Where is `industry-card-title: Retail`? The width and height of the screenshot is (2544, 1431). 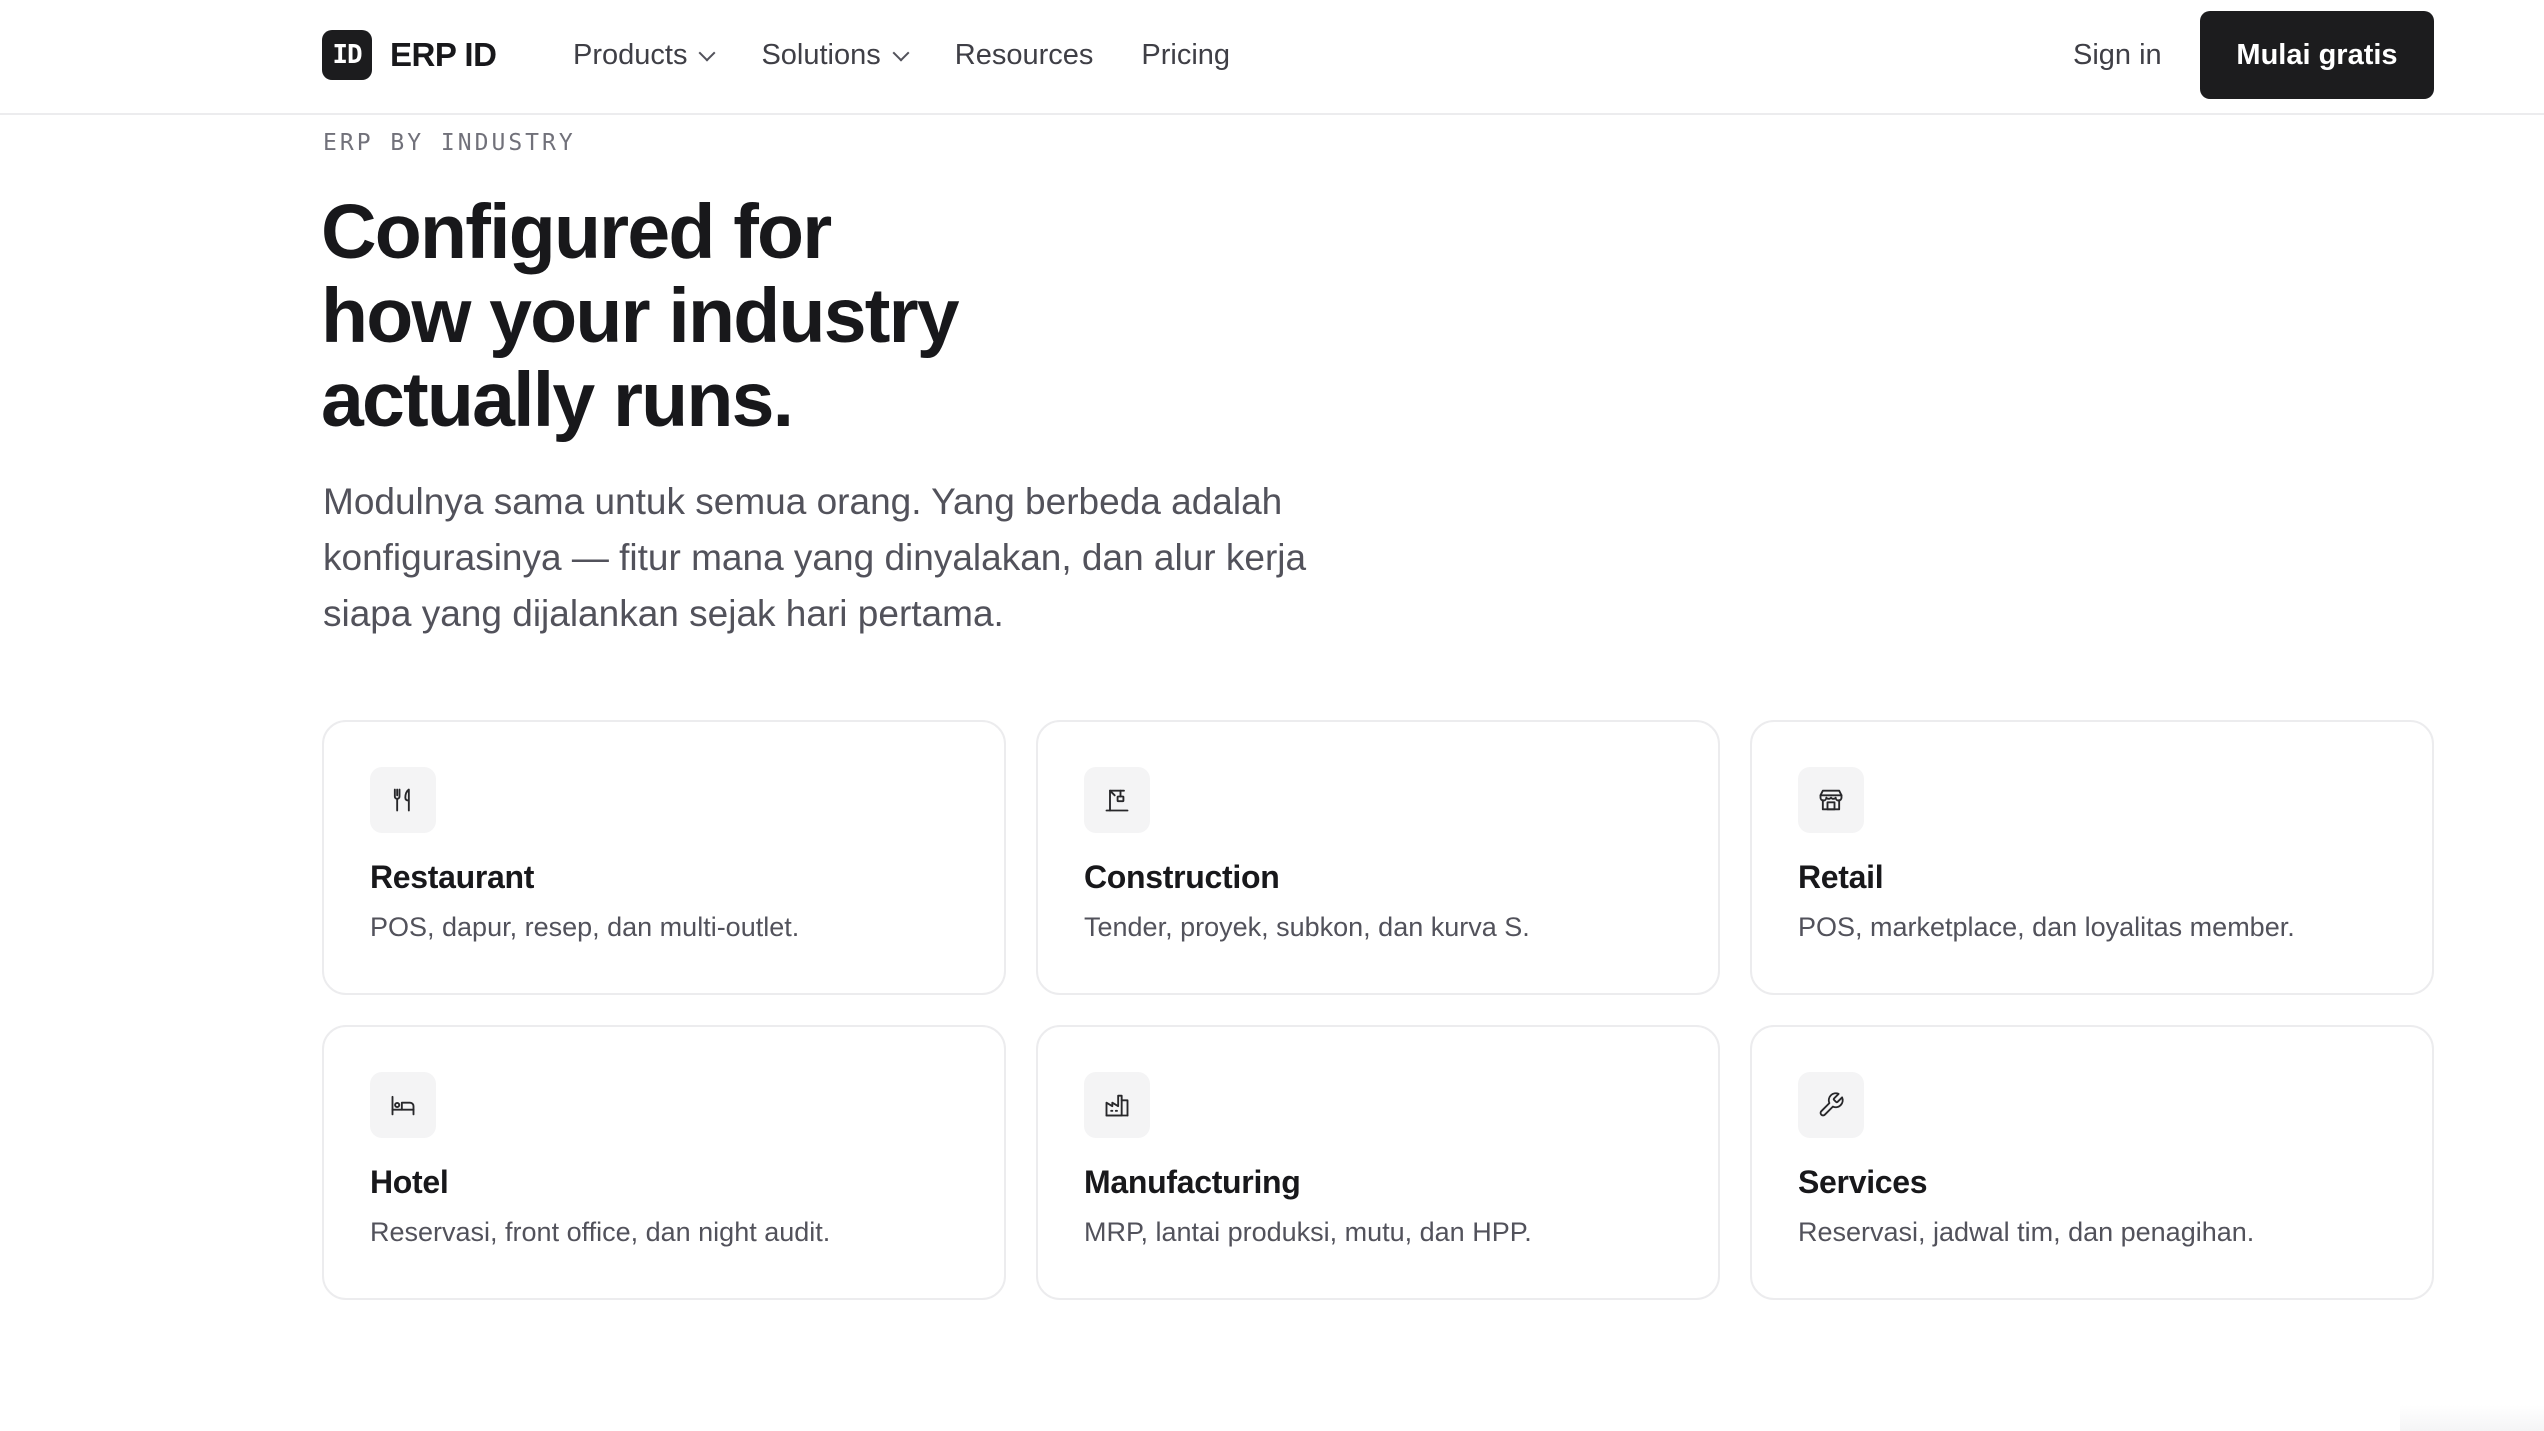
industry-card-title: Retail is located at coordinates (1841, 877).